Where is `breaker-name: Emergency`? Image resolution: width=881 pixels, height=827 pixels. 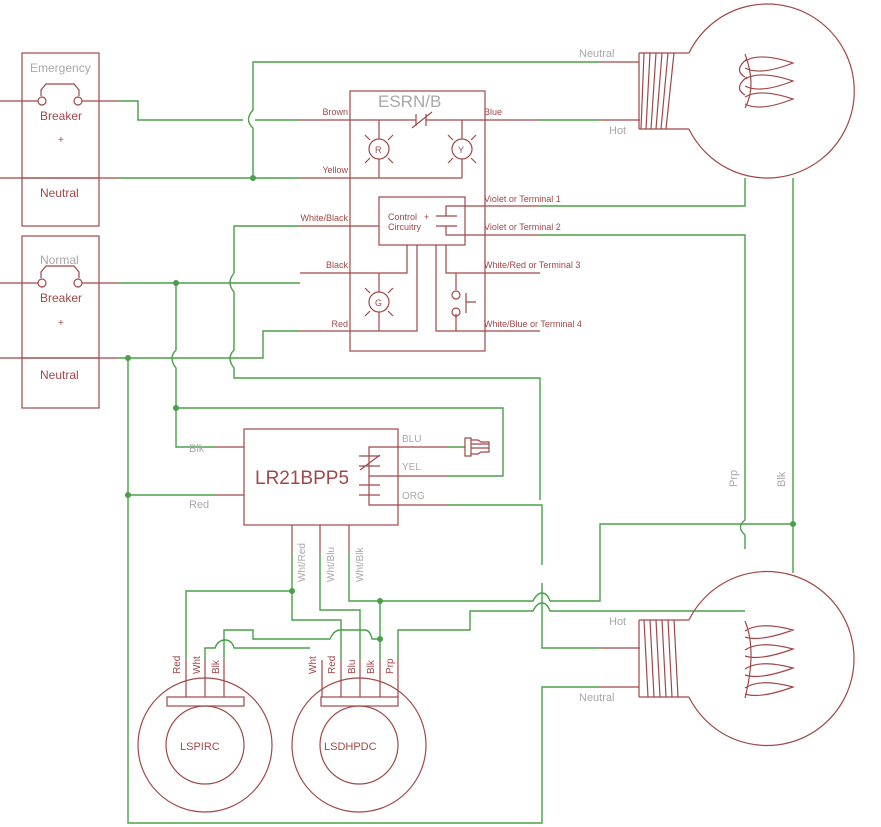
breaker-name: Emergency is located at coordinates (60, 68).